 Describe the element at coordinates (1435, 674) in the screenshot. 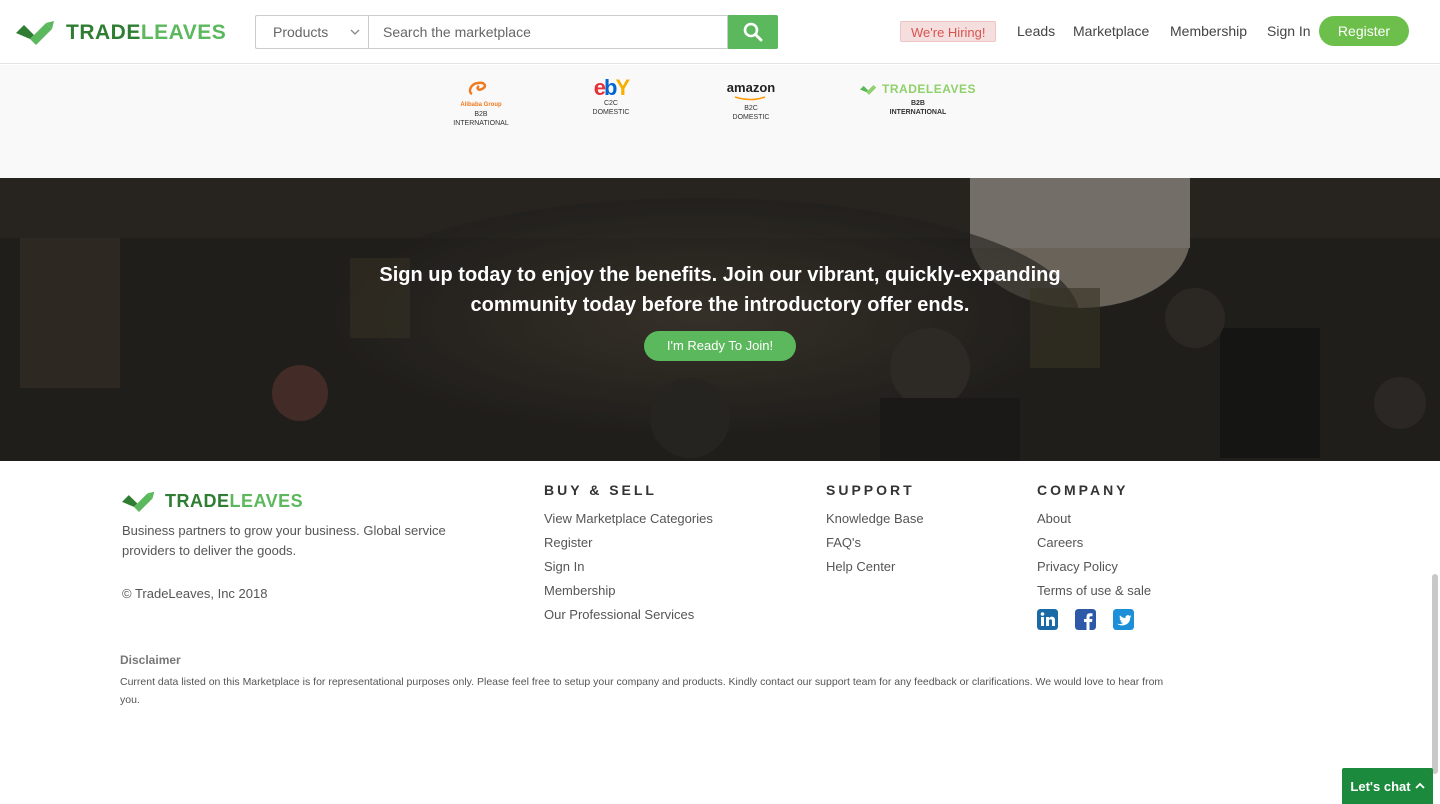

I see `page-scrollbar` at that location.